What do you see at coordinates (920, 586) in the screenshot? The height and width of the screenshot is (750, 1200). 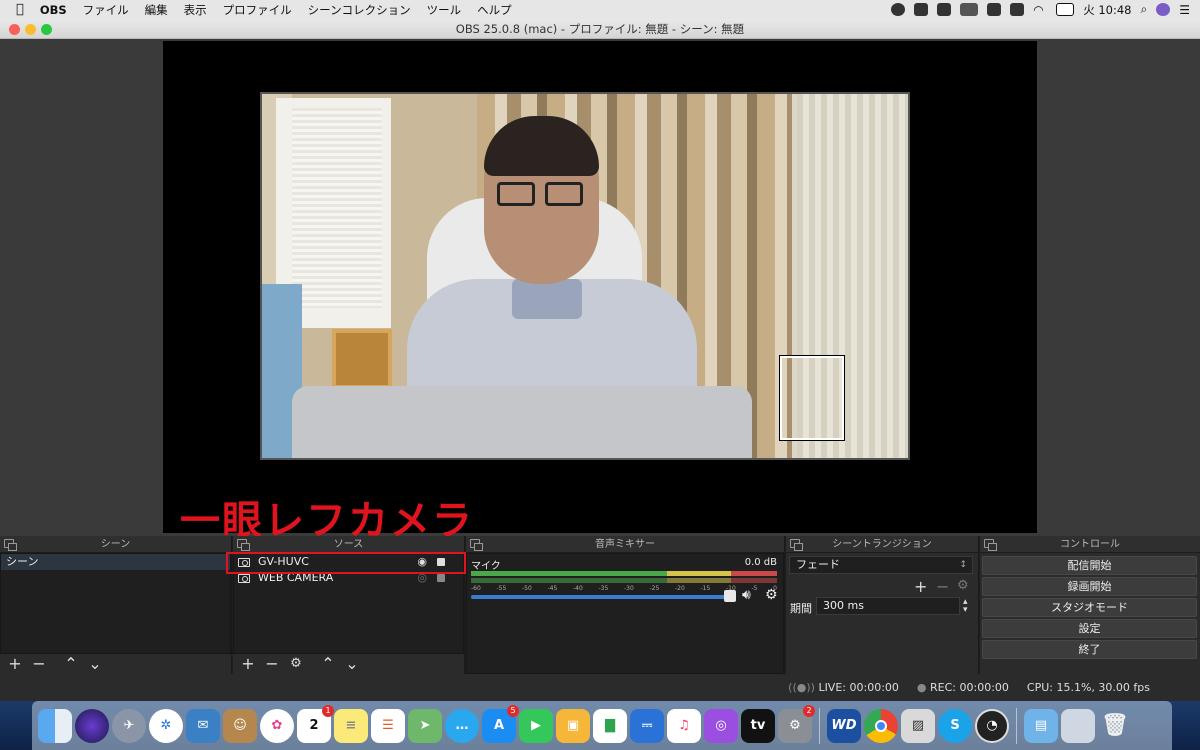 I see `add-transition-button: +` at bounding box center [920, 586].